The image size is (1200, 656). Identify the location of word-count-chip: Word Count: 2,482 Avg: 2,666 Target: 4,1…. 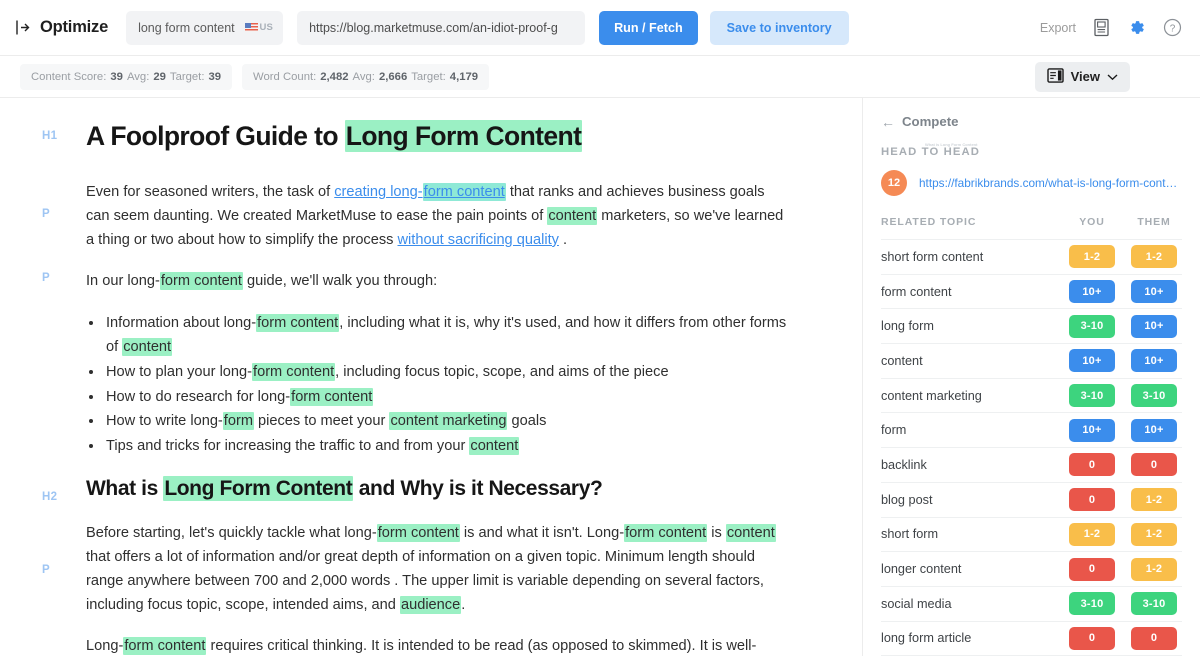
(366, 76).